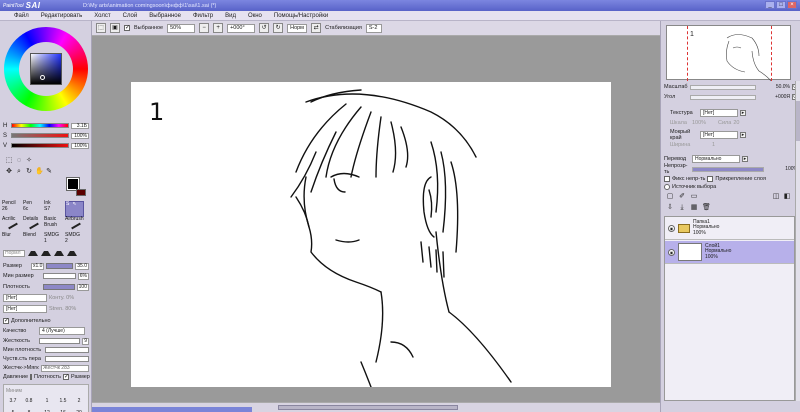 The height and width of the screenshot is (412, 800). I want to click on hue-value: 3.1Б, so click(80, 125).